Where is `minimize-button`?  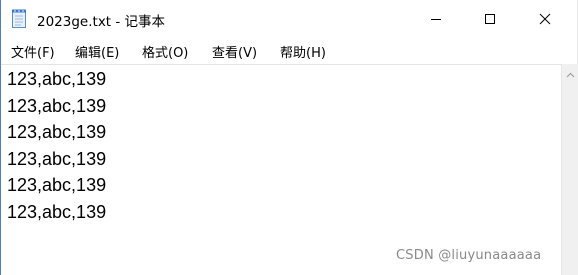 minimize-button is located at coordinates (436, 19).